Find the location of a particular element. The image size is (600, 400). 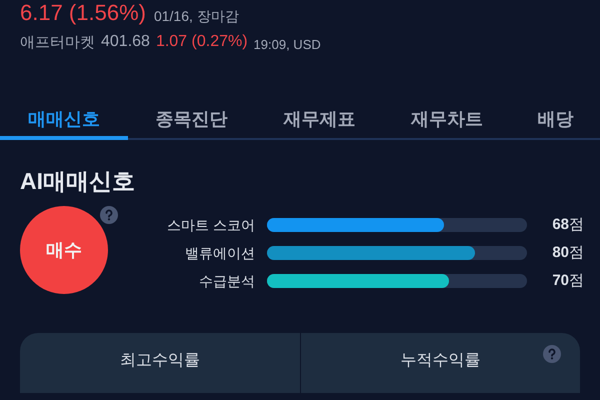

score-value: 68점 is located at coordinates (568, 224).